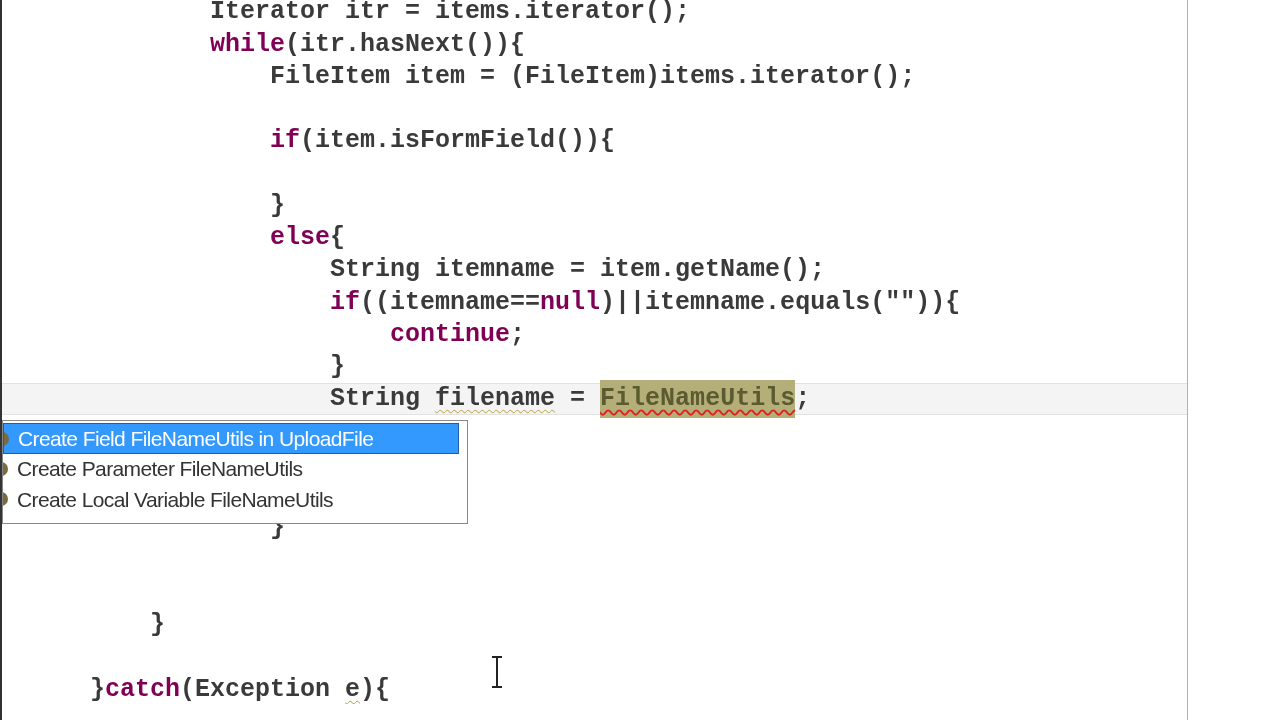 The height and width of the screenshot is (720, 1280). I want to click on code-line: FileItem item = (FileItem)items.iterator();, so click(593, 76).